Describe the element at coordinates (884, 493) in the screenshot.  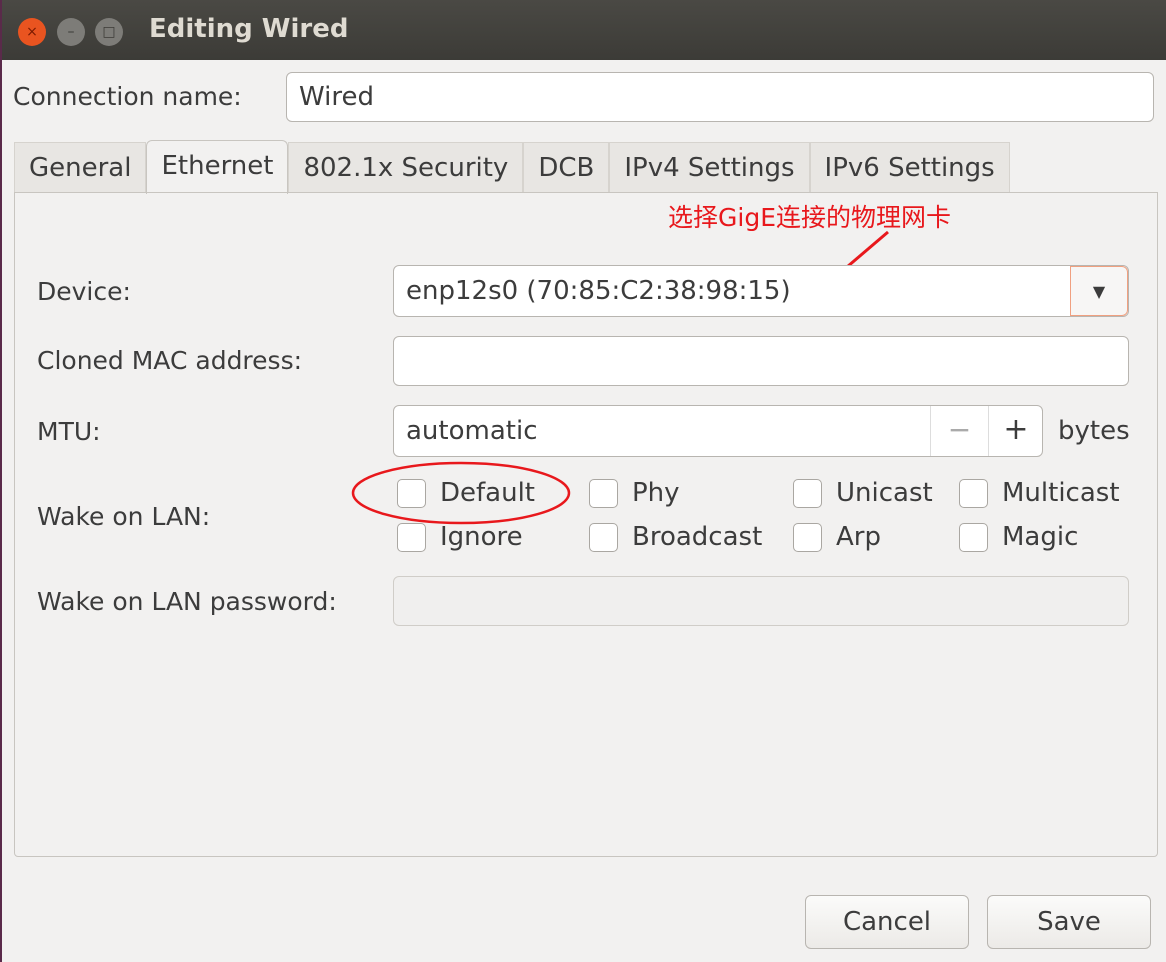
I see `checkbox-label: Unicast` at that location.